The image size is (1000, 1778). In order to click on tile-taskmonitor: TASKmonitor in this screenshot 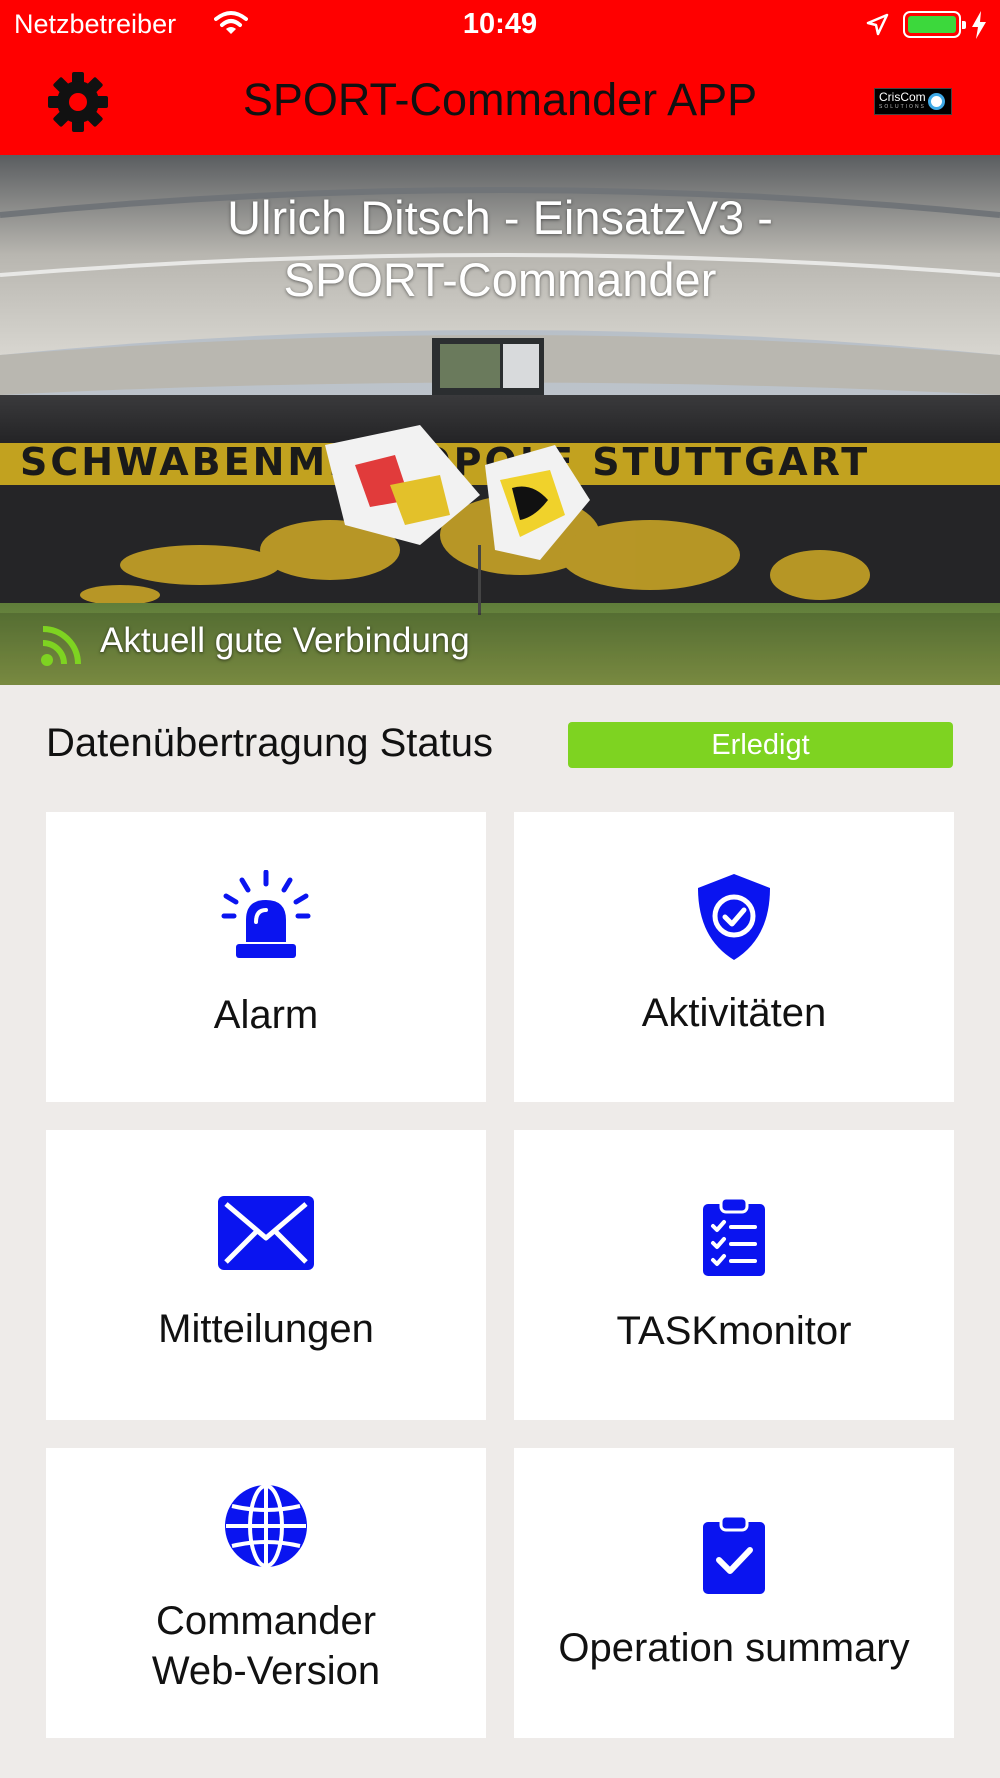, I will do `click(734, 1275)`.